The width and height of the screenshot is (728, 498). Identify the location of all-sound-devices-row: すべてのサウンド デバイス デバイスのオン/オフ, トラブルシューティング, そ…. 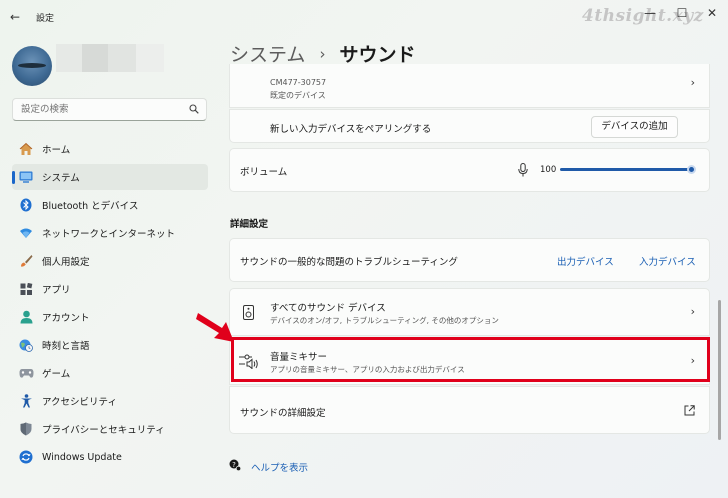
(469, 312).